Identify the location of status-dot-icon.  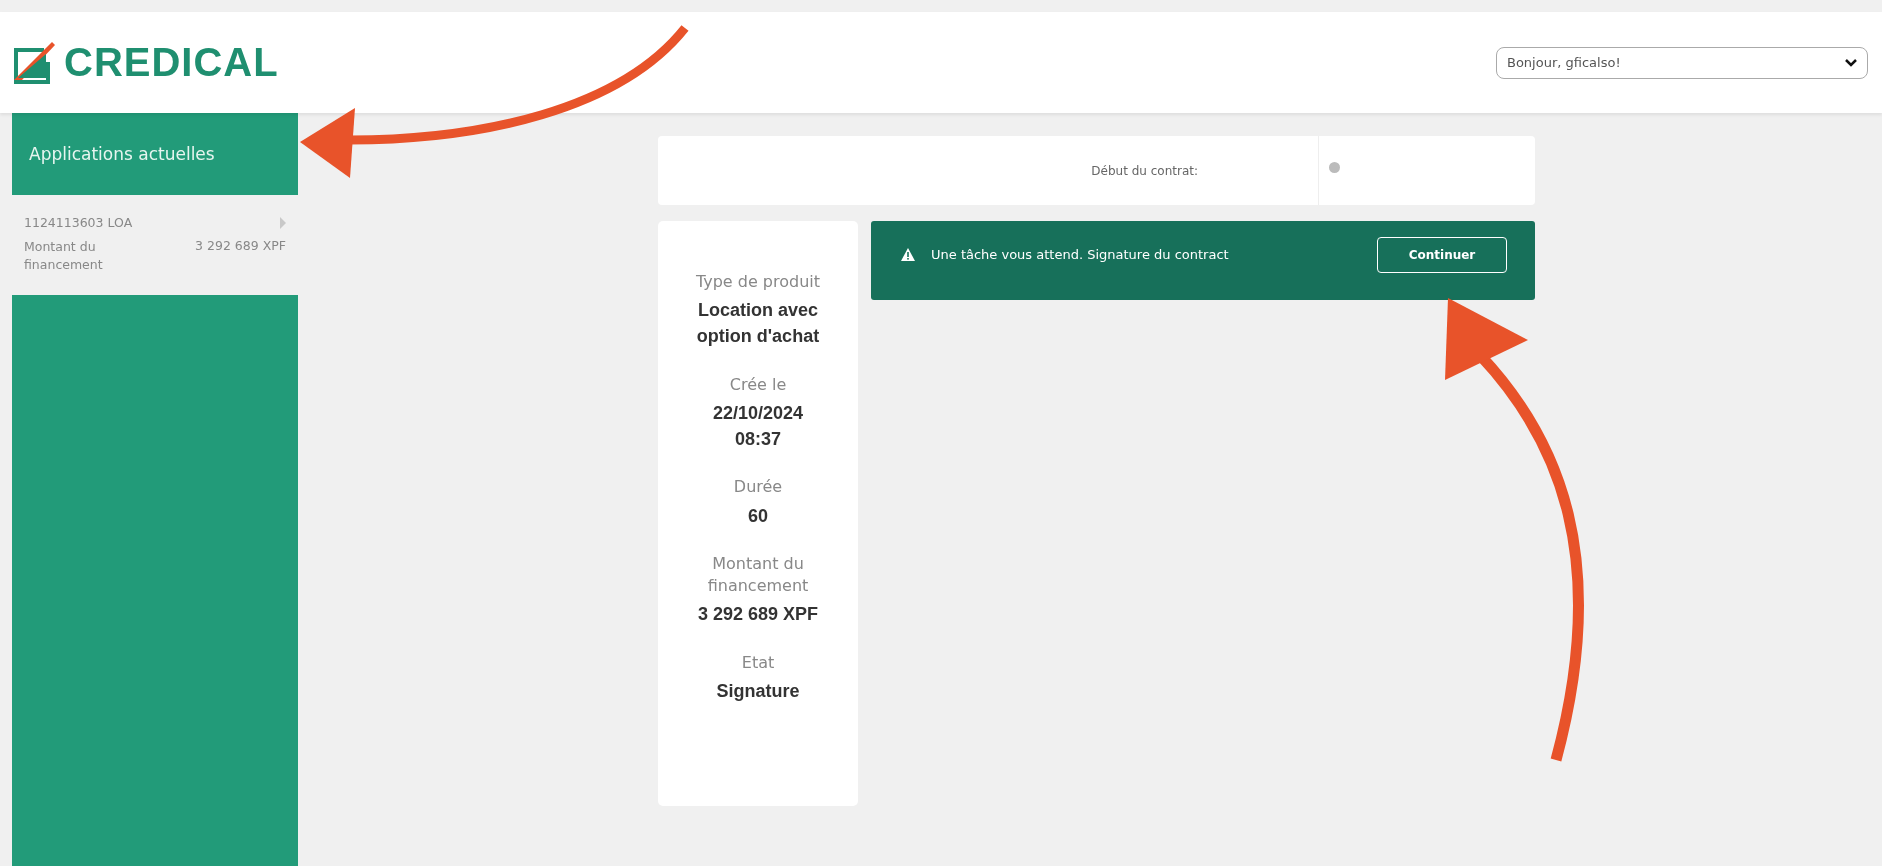
(1334, 167).